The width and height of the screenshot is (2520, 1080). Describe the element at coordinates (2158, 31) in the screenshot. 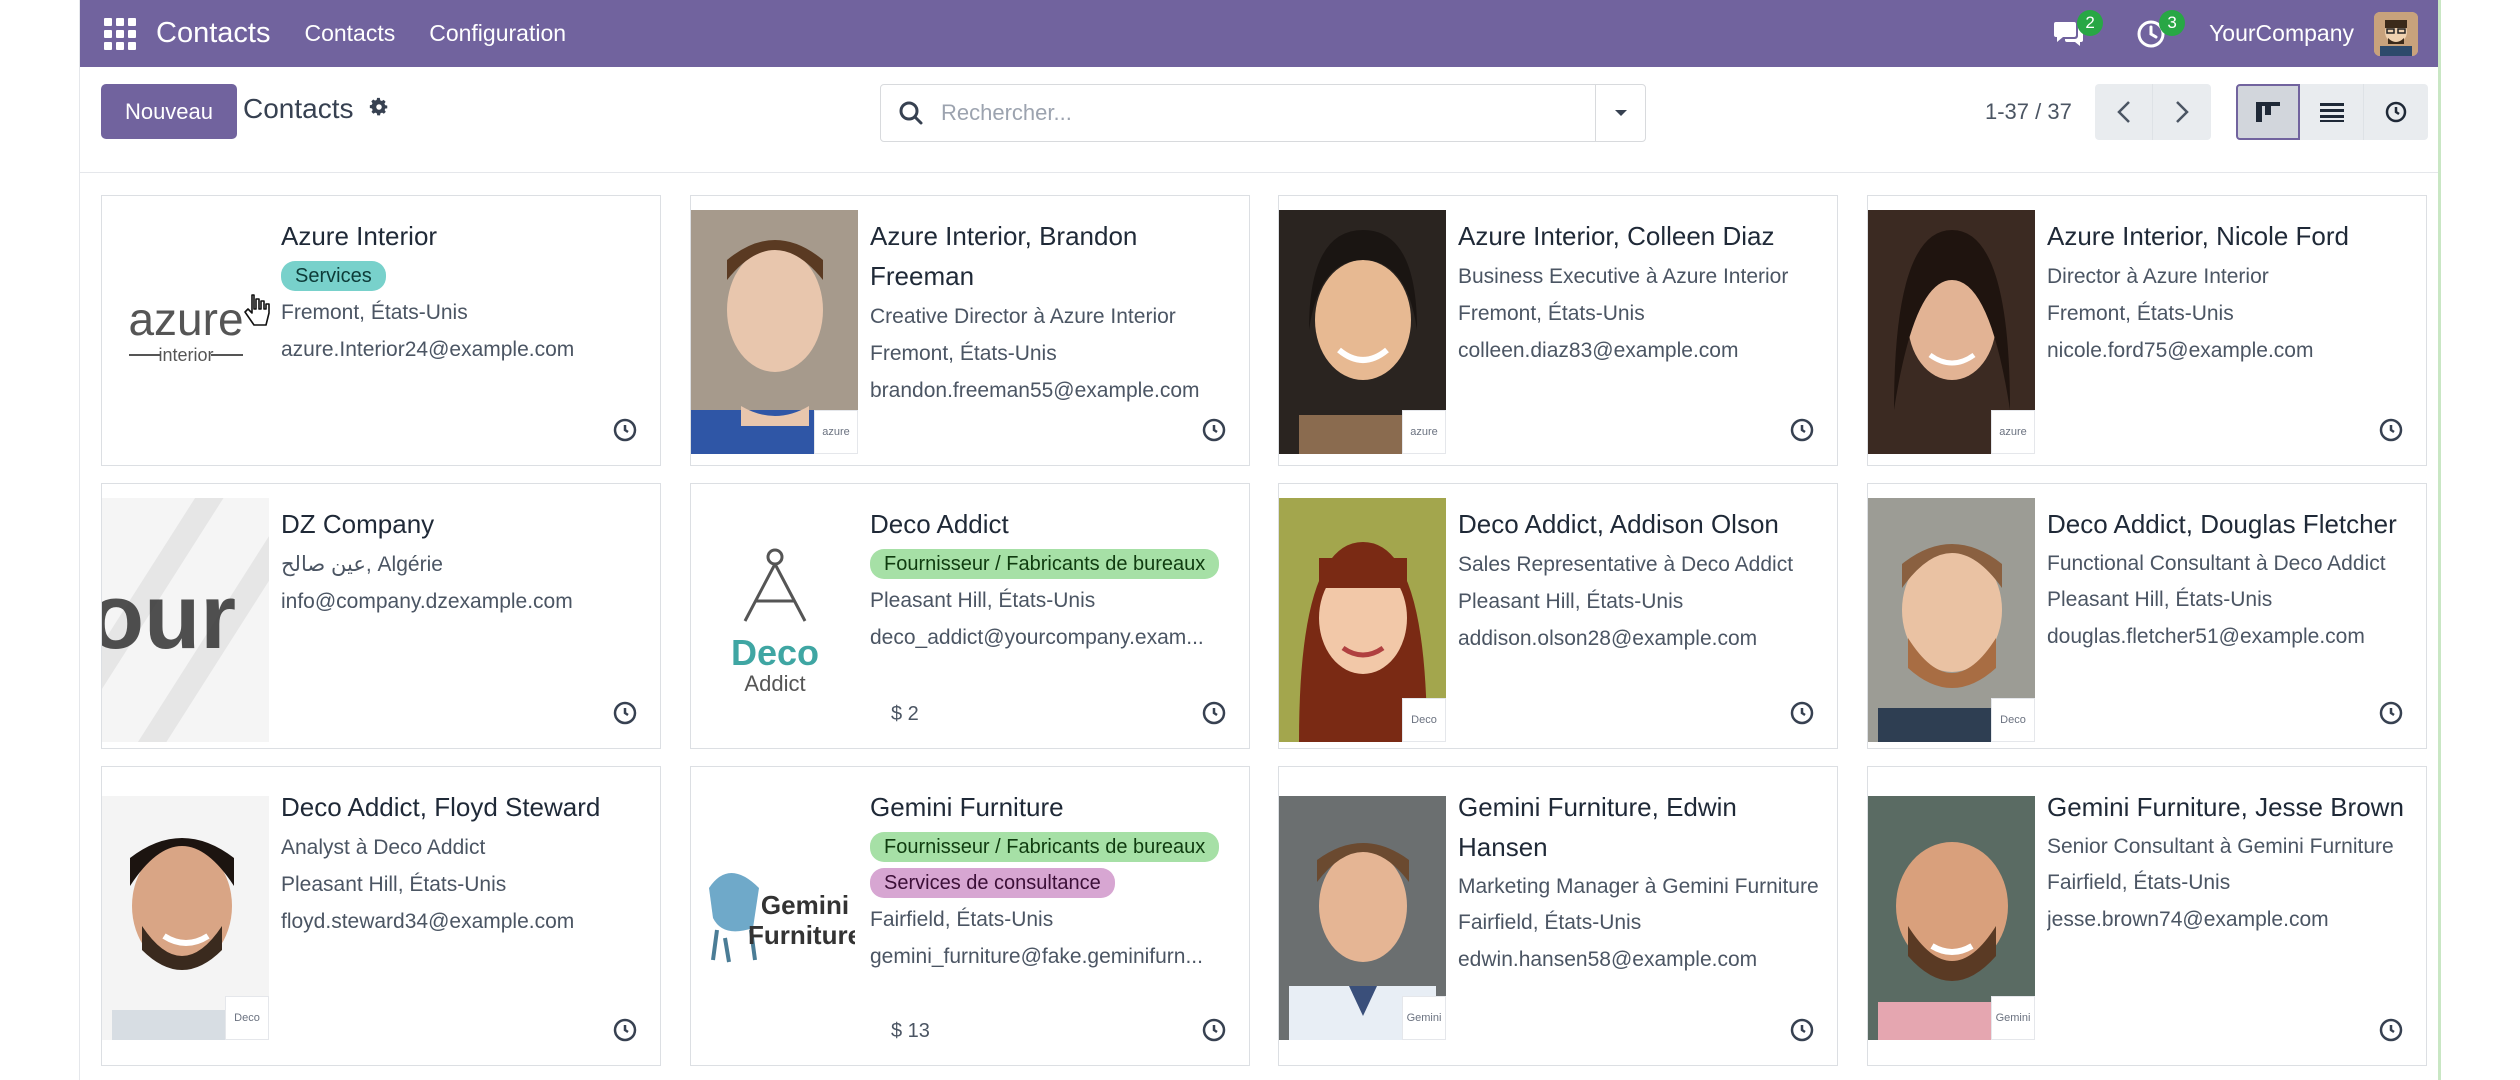

I see `activities-icon: 3` at that location.